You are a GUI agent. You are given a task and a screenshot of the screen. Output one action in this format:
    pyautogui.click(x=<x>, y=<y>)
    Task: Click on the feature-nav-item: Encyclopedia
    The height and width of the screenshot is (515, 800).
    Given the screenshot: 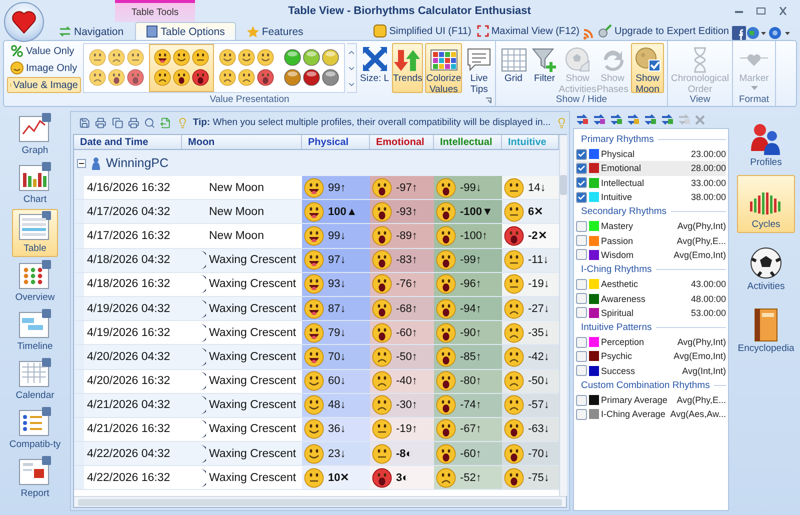 What is the action you would take?
    pyautogui.click(x=766, y=328)
    